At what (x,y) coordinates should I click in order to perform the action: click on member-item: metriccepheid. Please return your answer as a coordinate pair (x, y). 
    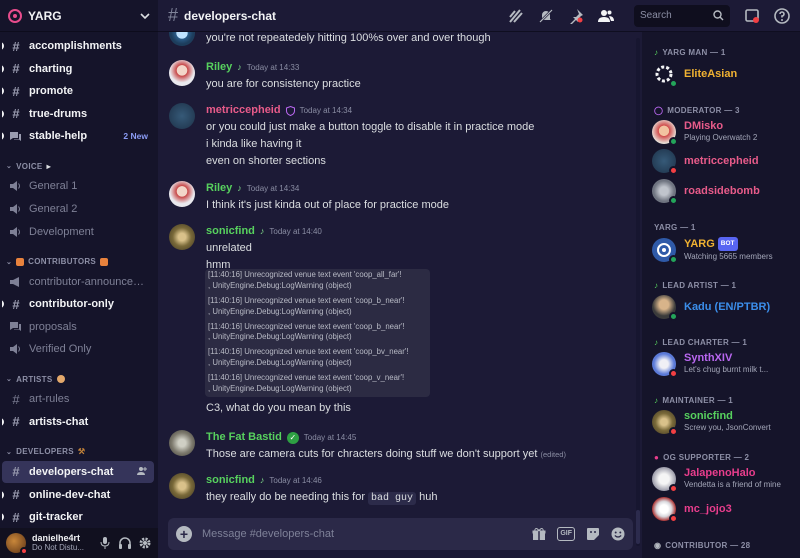
    Looking at the image, I should click on (725, 162).